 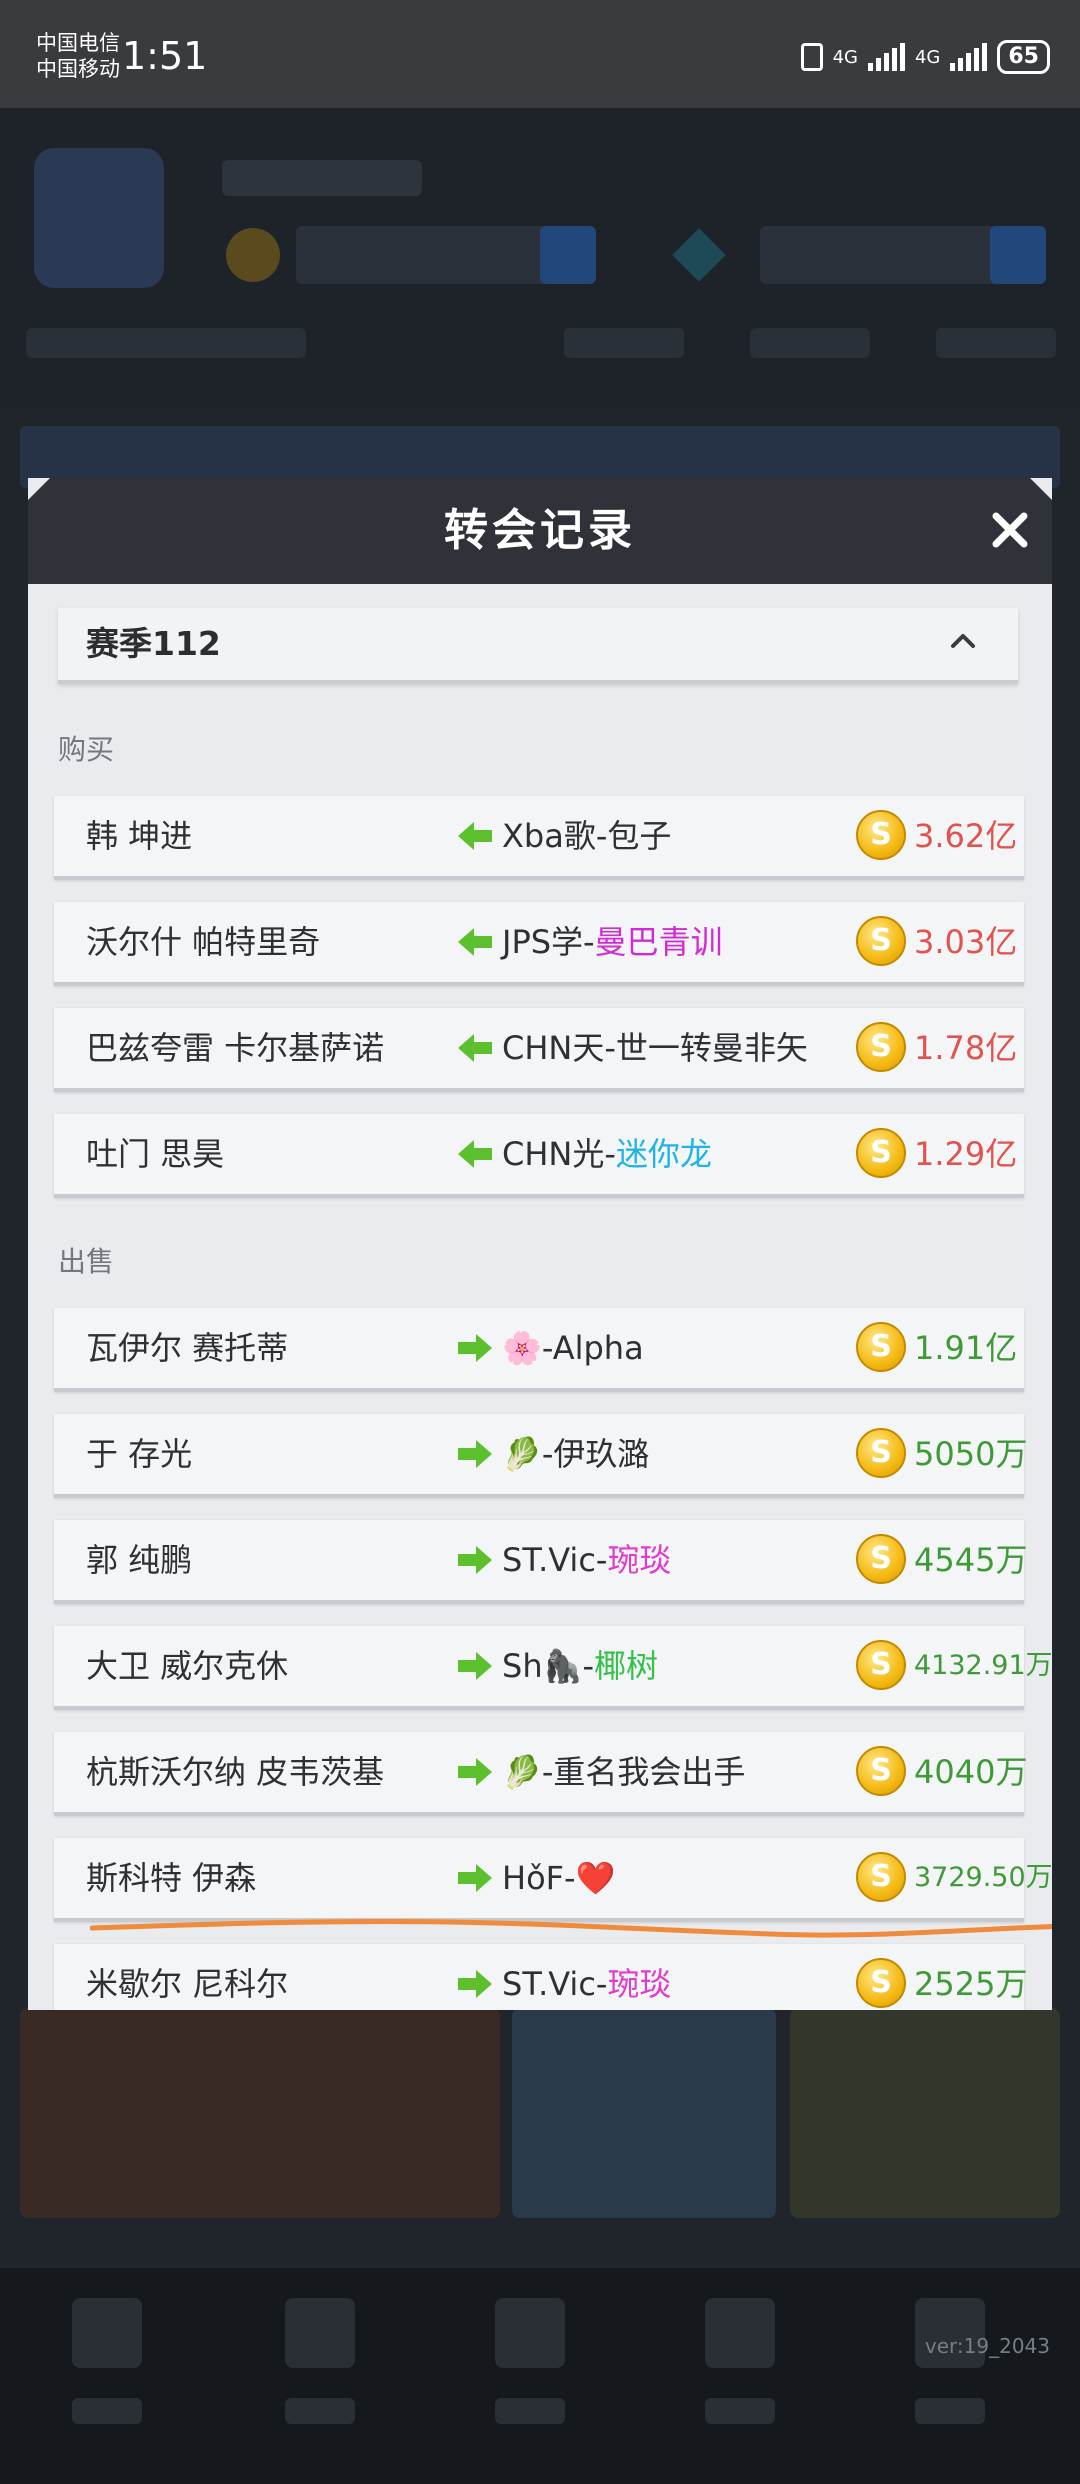 I want to click on transfer-price: 1.91亿, so click(x=966, y=1348).